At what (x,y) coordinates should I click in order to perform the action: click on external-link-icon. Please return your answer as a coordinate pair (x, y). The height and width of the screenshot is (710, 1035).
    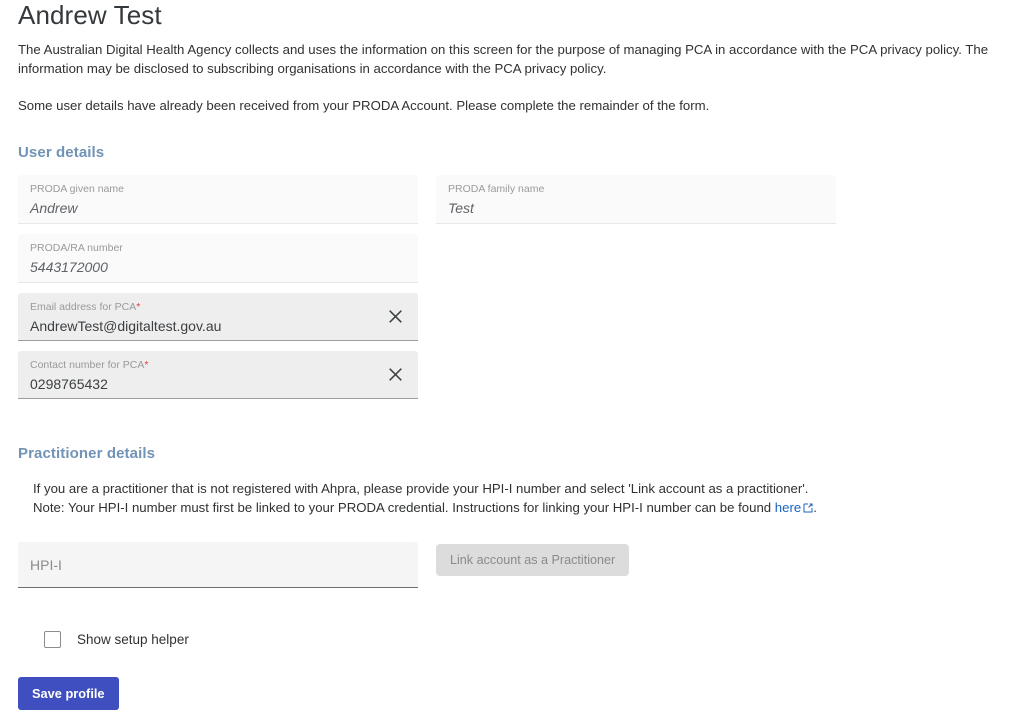
    Looking at the image, I should click on (808, 508).